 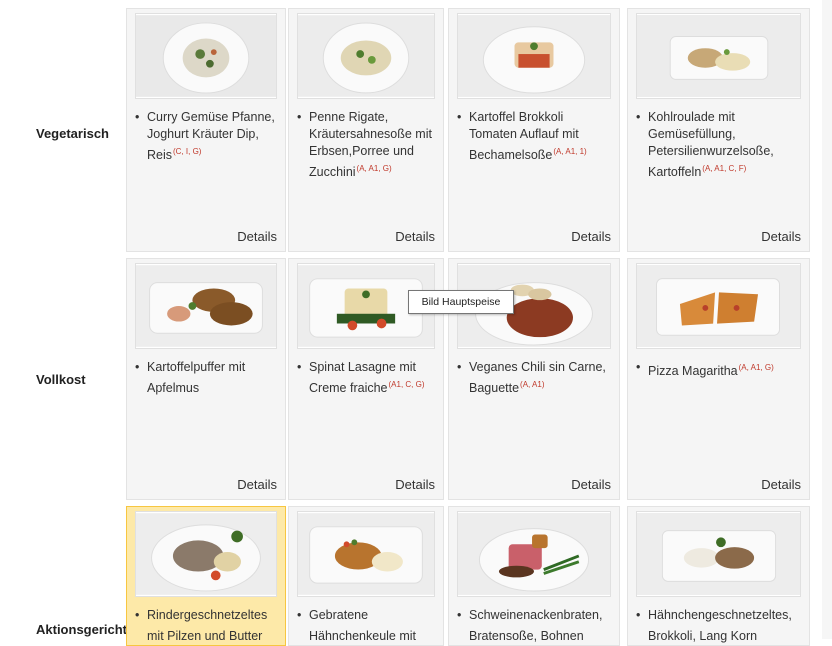 I want to click on dish-text: • Kartoffelpuffer mit Apfelmus, so click(x=207, y=378).